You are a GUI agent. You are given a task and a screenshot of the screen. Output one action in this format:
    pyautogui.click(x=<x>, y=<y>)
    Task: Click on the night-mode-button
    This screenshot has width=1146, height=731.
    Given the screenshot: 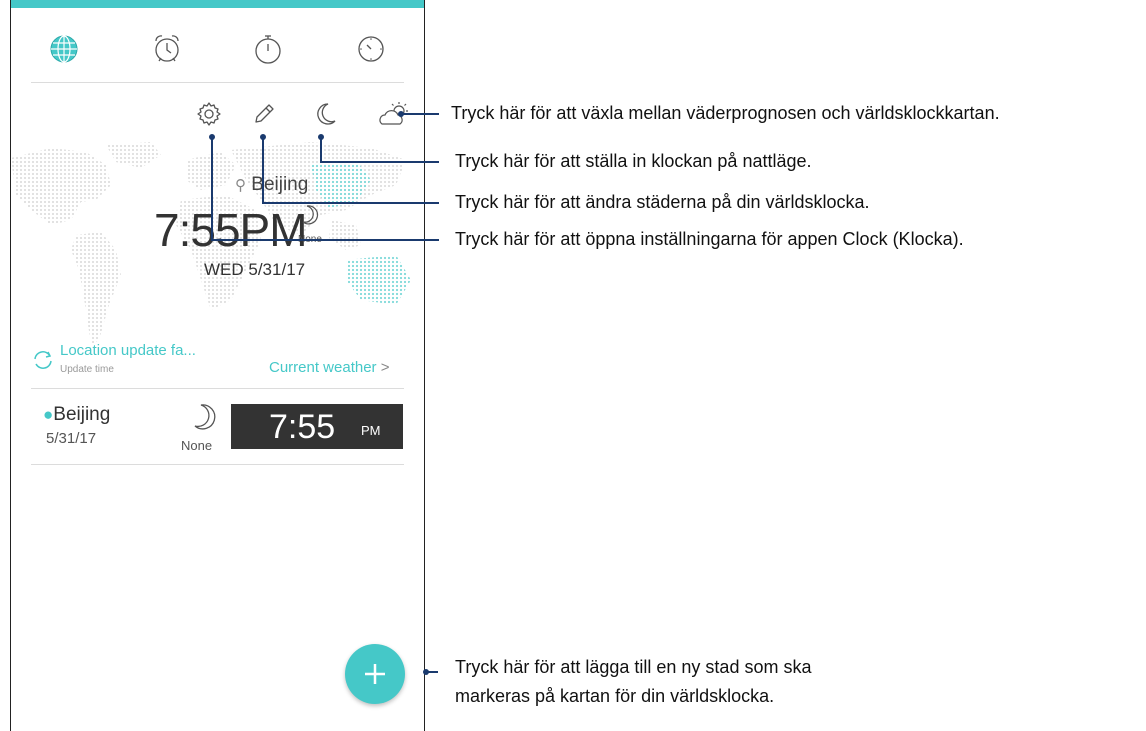 What is the action you would take?
    pyautogui.click(x=326, y=114)
    